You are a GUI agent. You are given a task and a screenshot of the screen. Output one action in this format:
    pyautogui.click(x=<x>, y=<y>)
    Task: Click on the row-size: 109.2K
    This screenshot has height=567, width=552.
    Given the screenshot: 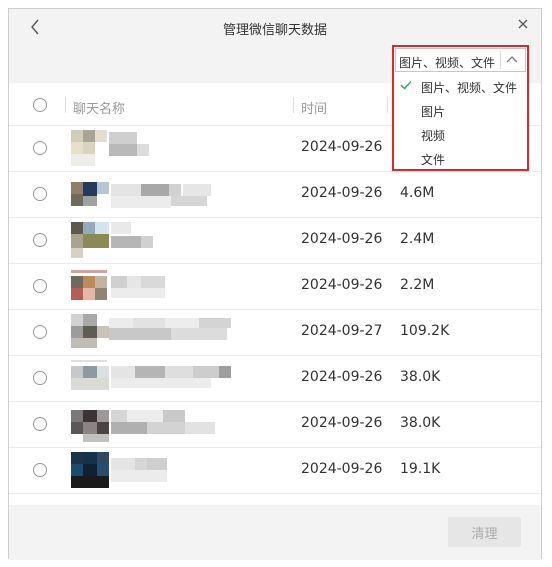 What is the action you would take?
    pyautogui.click(x=425, y=331)
    